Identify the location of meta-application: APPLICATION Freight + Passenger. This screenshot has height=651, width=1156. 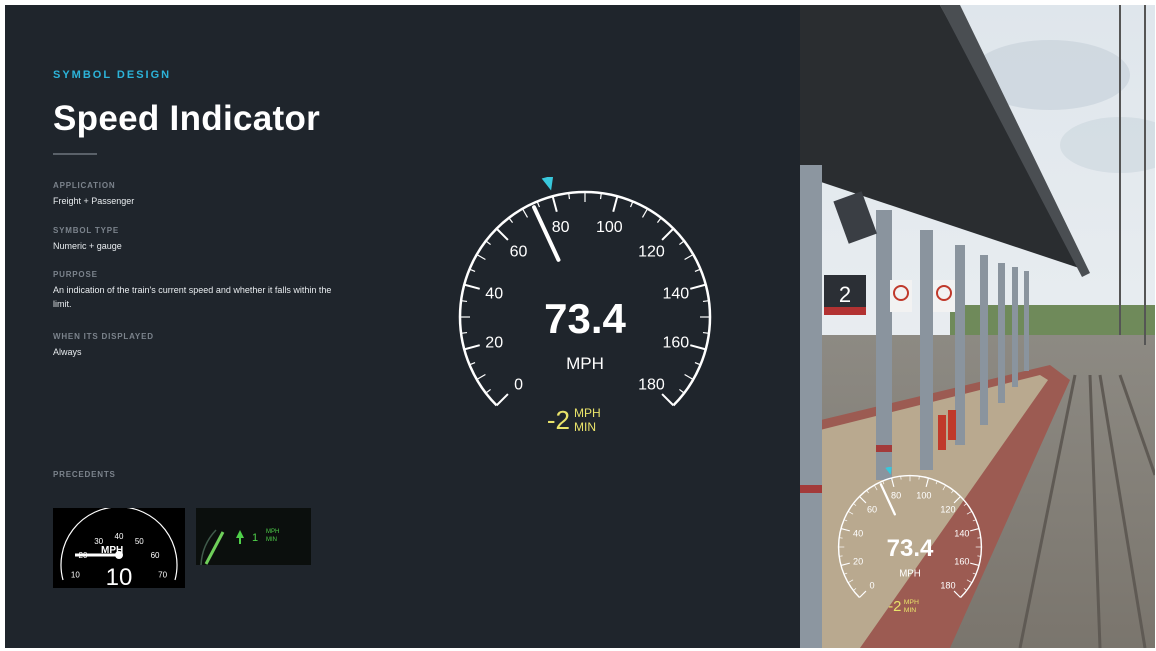
(203, 194).